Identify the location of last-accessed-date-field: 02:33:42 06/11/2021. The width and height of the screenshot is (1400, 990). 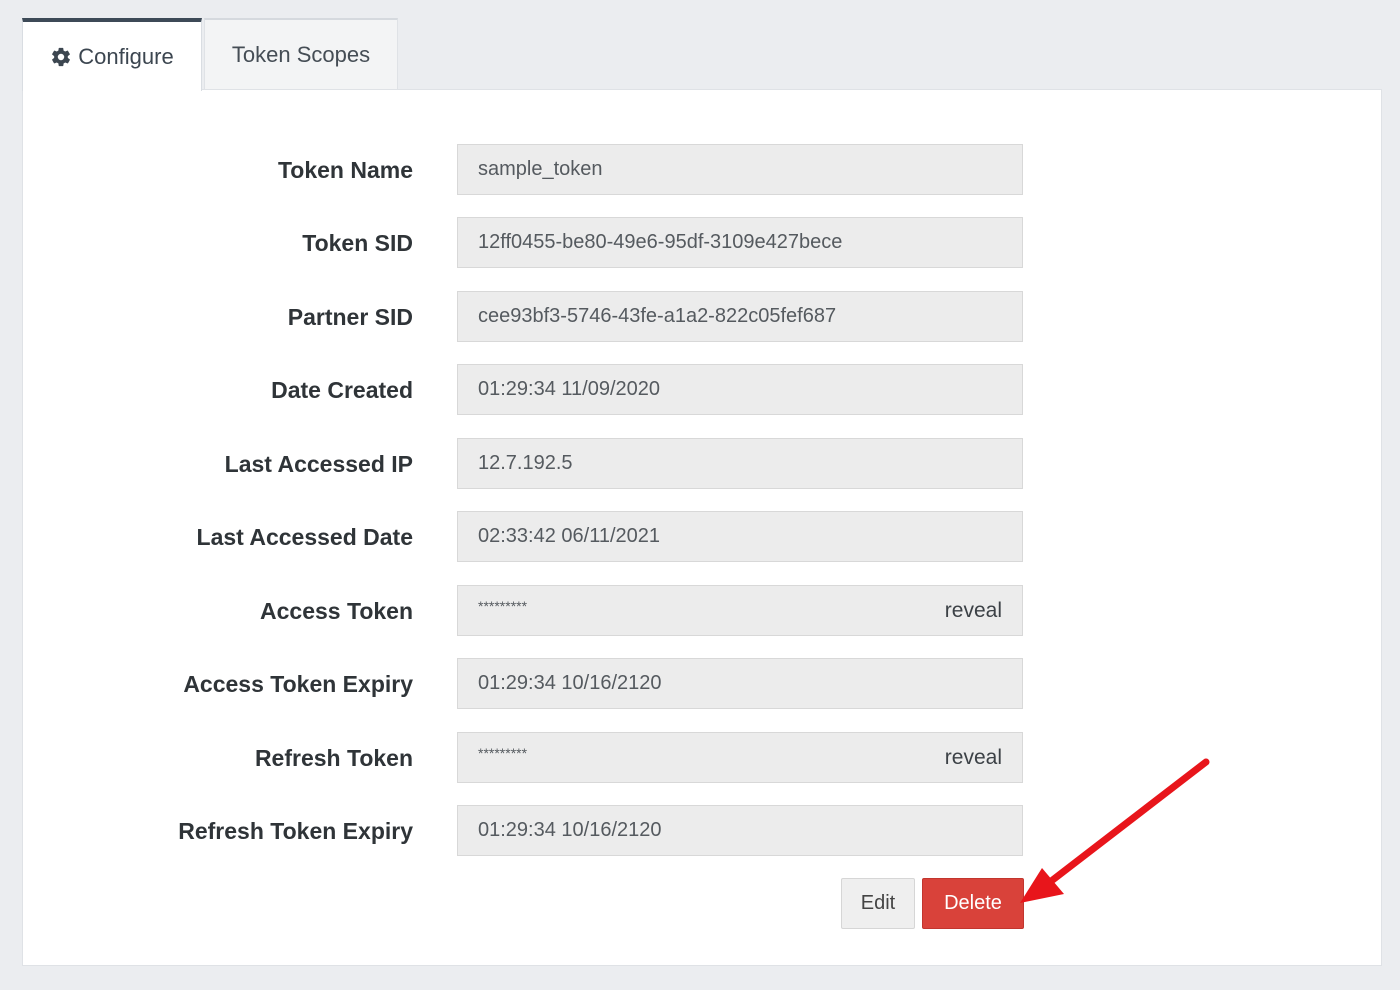
(740, 536).